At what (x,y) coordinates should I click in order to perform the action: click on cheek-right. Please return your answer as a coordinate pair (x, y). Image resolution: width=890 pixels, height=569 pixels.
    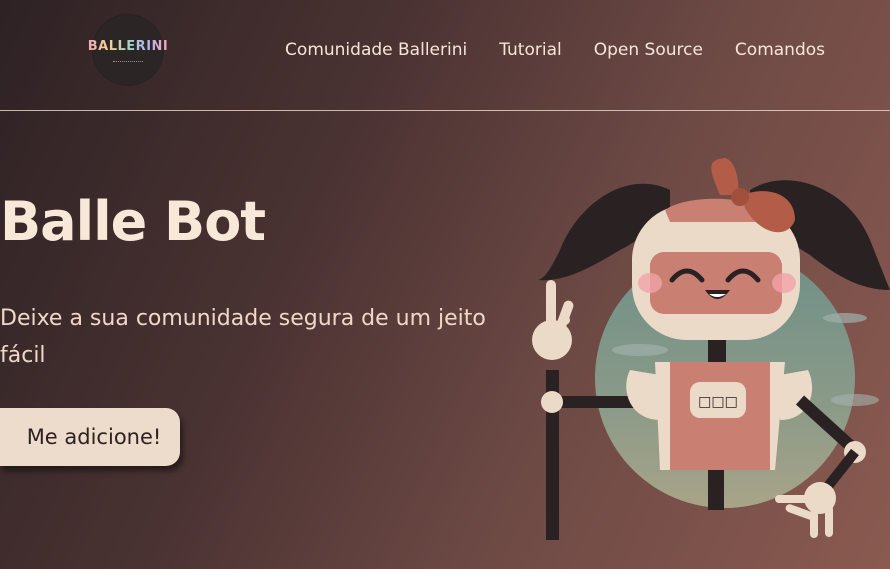
    Looking at the image, I should click on (784, 283).